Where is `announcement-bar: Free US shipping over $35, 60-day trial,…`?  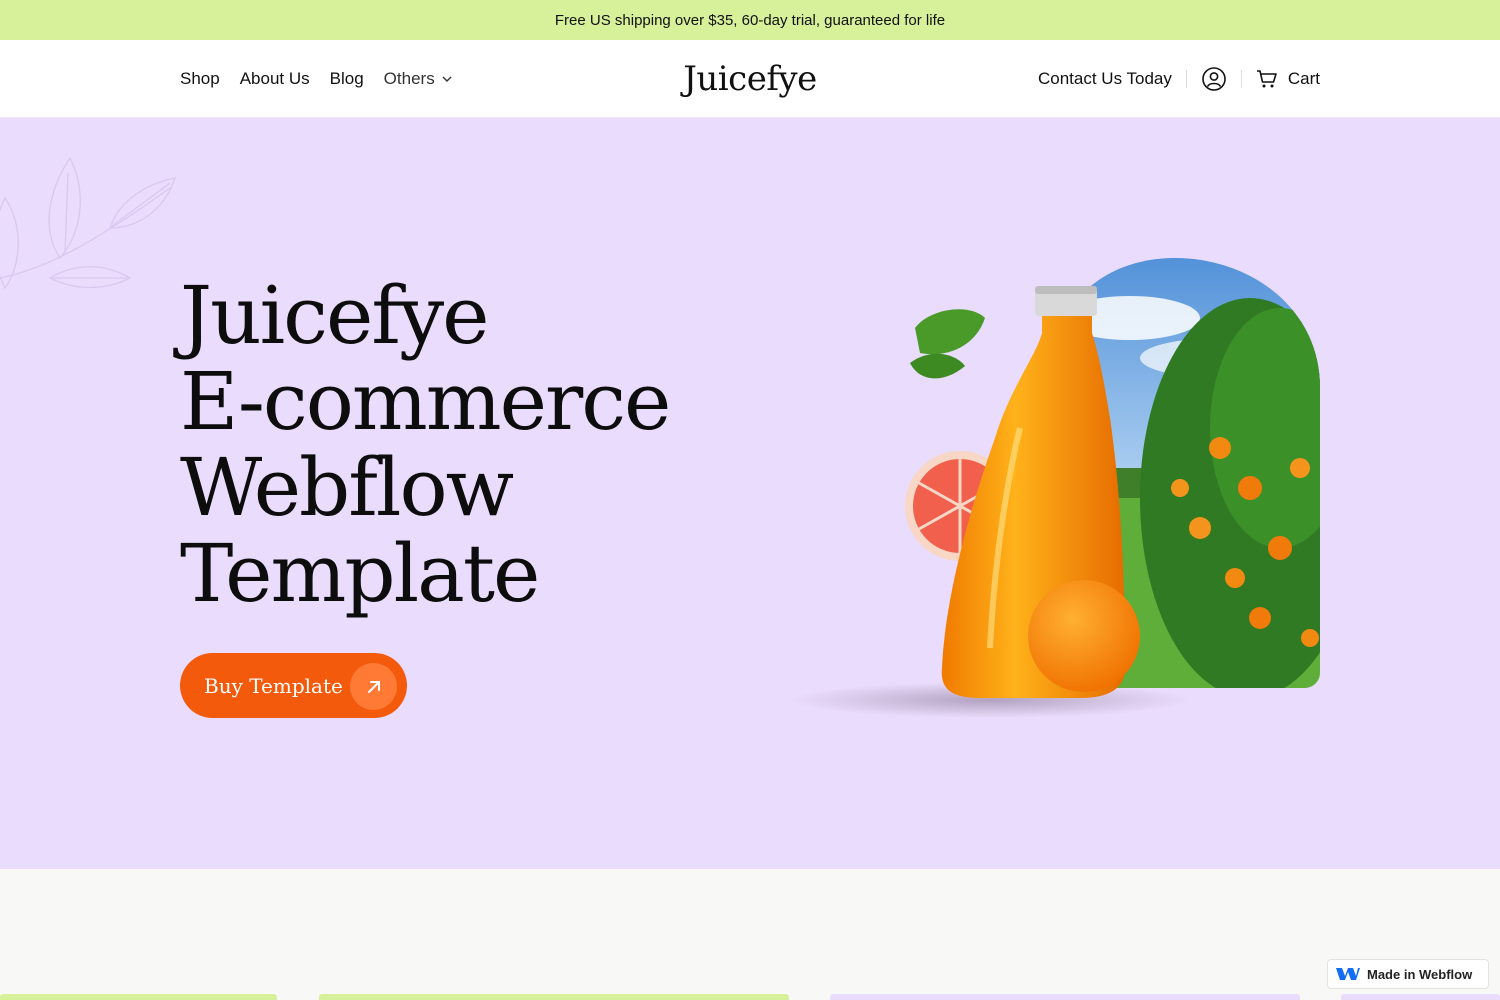 announcement-bar: Free US shipping over $35, 60-day trial,… is located at coordinates (750, 20).